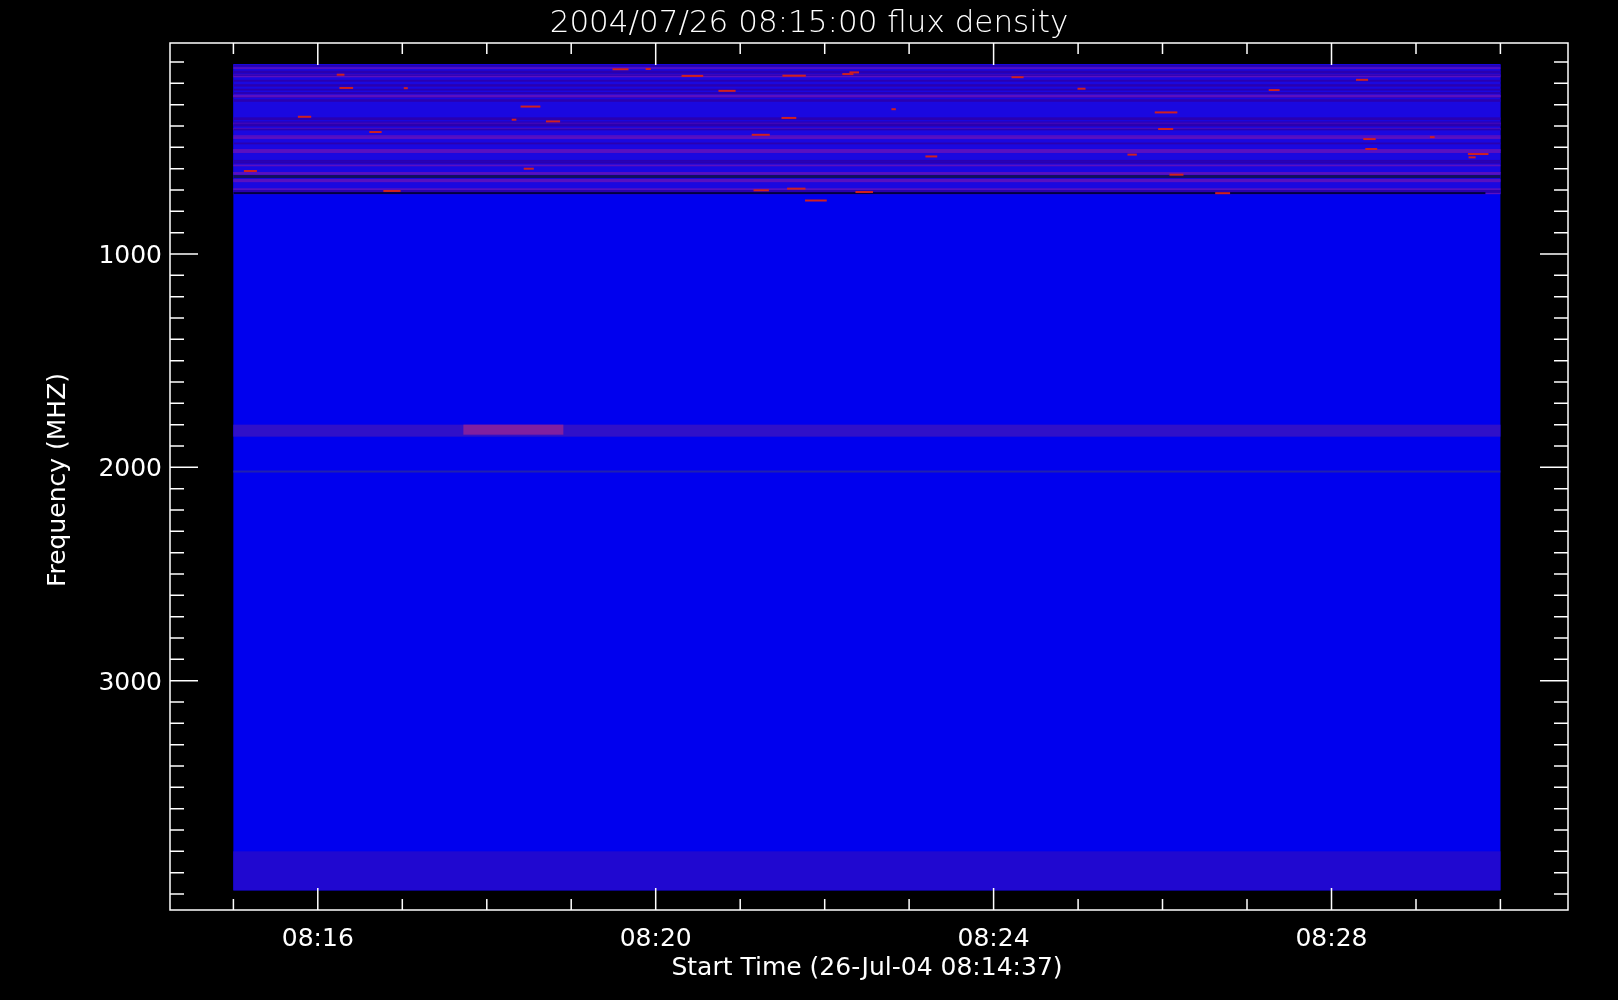 The width and height of the screenshot is (1618, 1000). Describe the element at coordinates (130, 681) in the screenshot. I see `y-tick-label: 3000` at that location.